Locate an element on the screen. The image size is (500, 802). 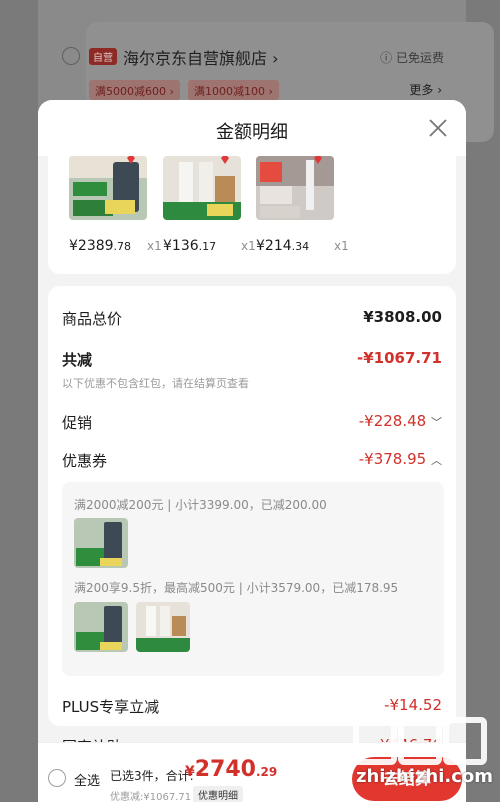
select-all-label: 全选 is located at coordinates (87, 779).